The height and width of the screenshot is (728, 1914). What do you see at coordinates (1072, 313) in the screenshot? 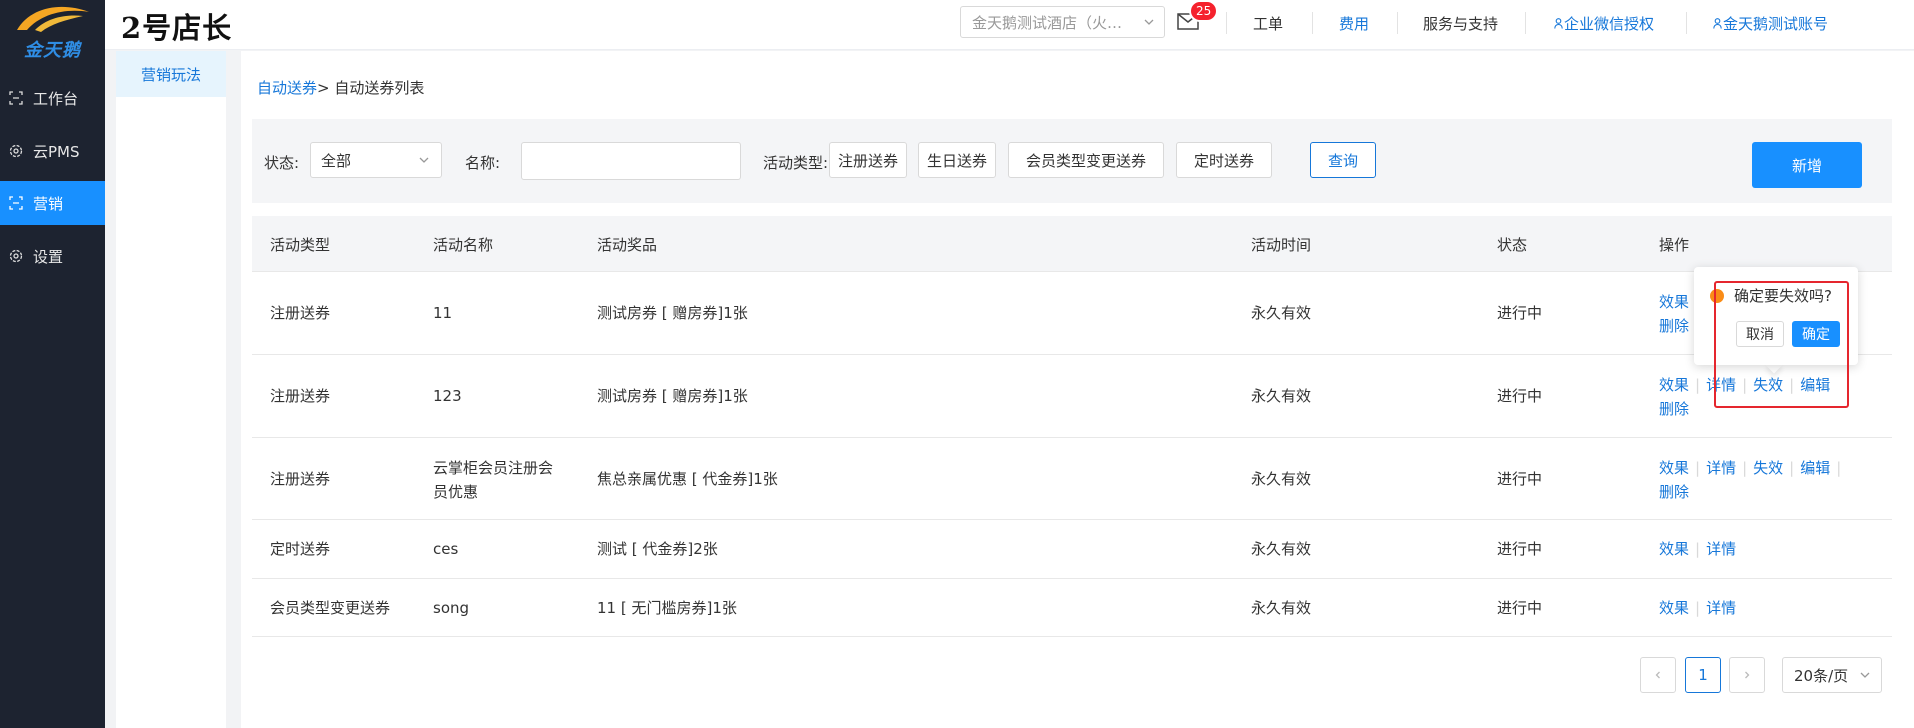
I see `table-row: 注册送券 11 测试房券 [ 赠房券]1张 永久有效 进行中 效果 删除` at bounding box center [1072, 313].